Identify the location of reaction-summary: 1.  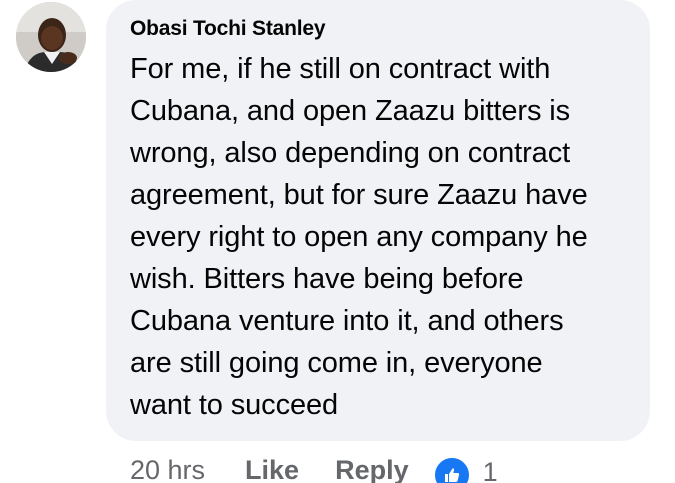
(465, 466).